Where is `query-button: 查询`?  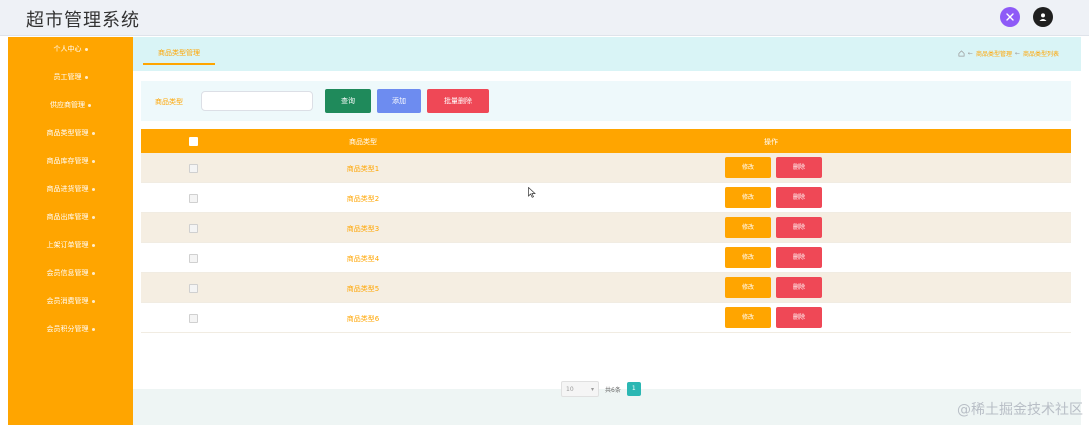
query-button: 查询 is located at coordinates (348, 101).